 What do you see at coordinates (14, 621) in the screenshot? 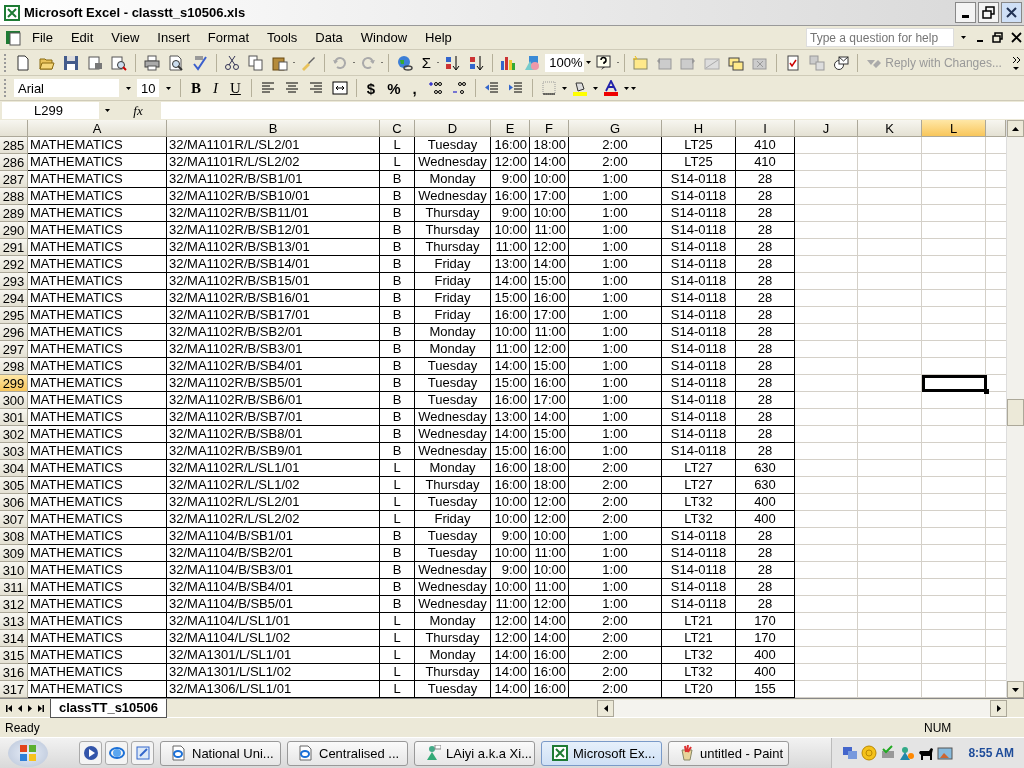
I see `row-header: 313` at bounding box center [14, 621].